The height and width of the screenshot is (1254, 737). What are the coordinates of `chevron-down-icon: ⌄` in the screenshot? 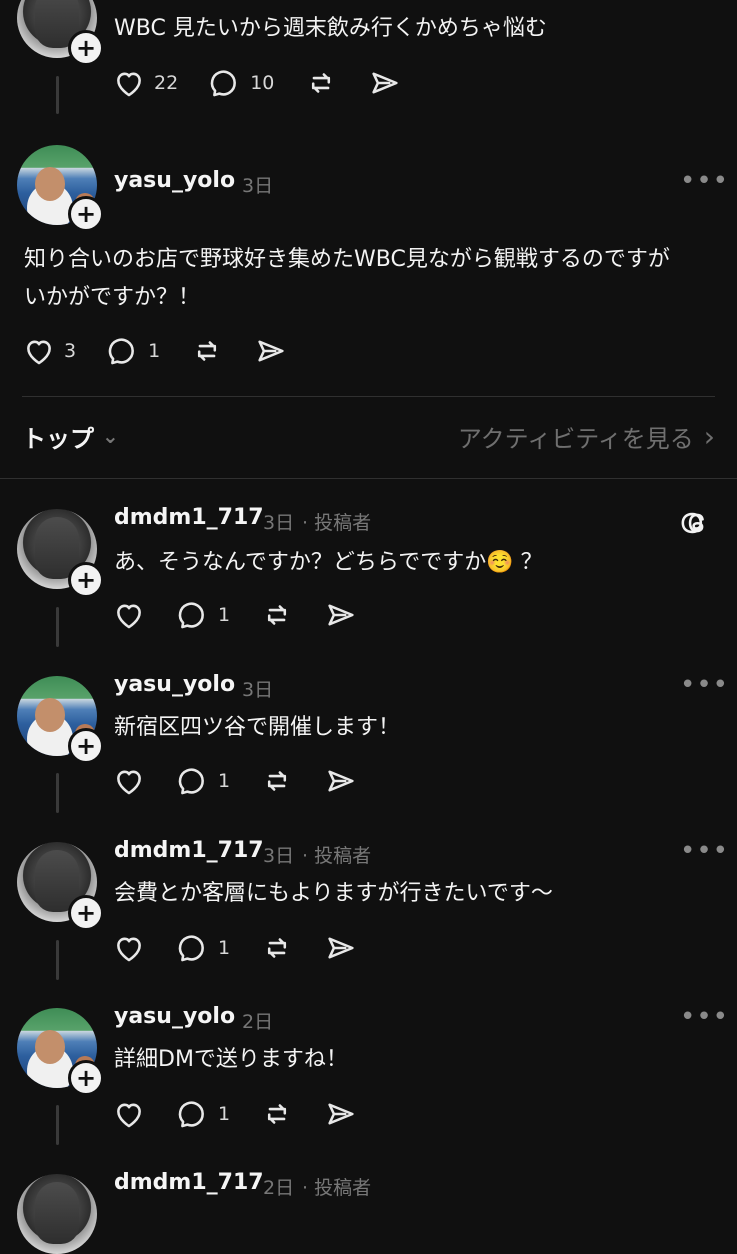 It's located at (110, 436).